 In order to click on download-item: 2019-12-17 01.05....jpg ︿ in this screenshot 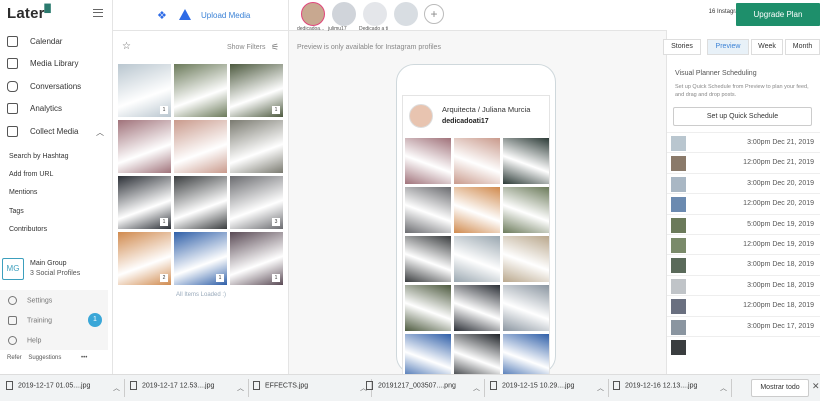, I will do `click(63, 389)`.